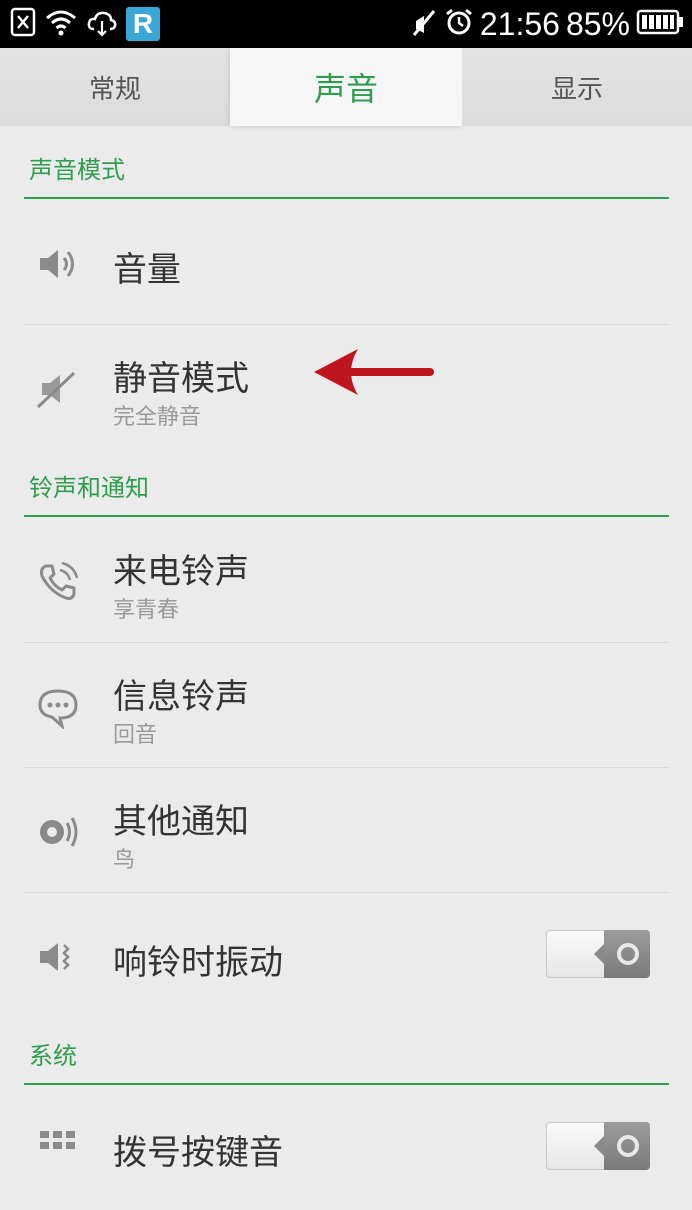 The width and height of the screenshot is (692, 1210). Describe the element at coordinates (346, 174) in the screenshot. I see `section-header-sound-mode: 声音模式` at that location.